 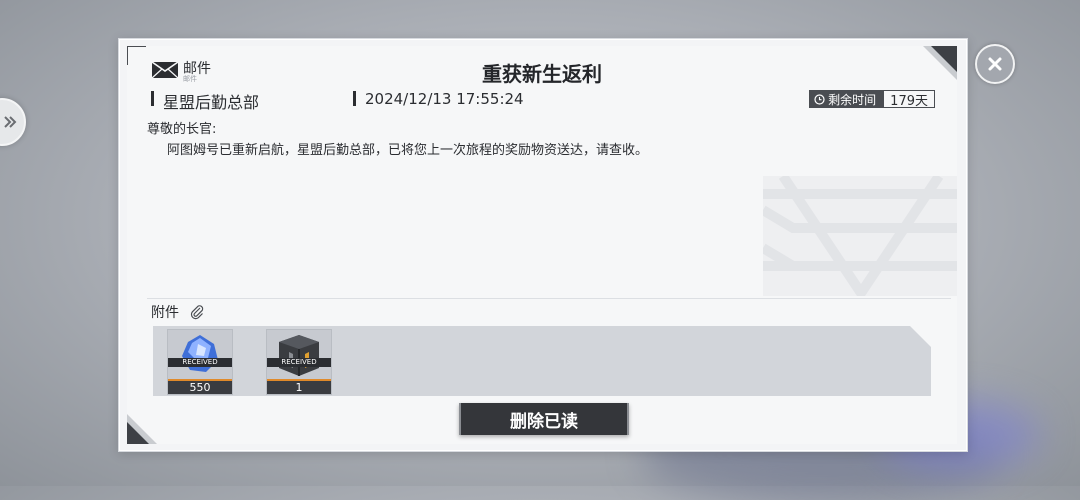 I want to click on greeting: 尊敬的长官:, so click(x=182, y=129).